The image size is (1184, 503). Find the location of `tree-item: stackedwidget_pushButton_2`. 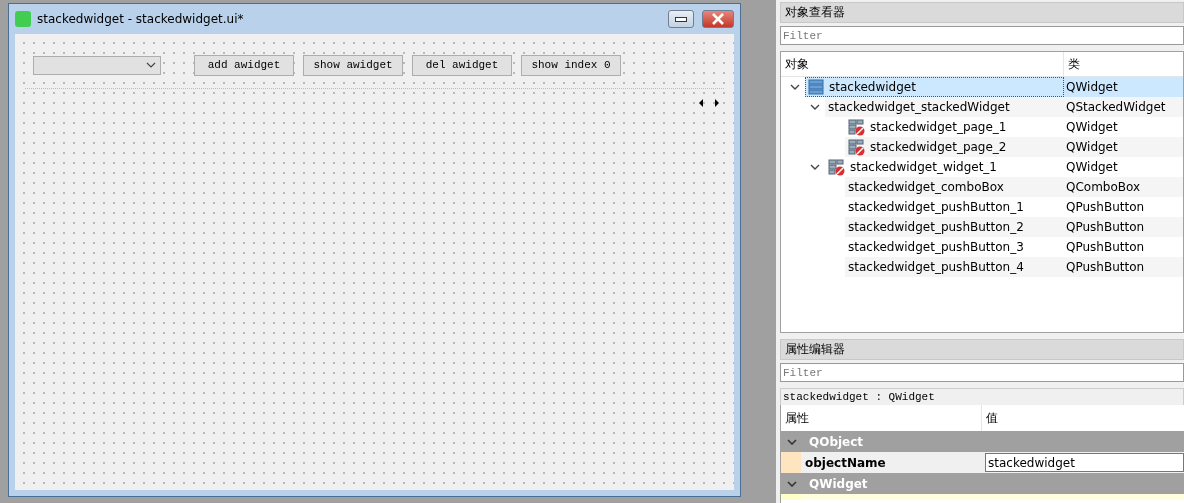

tree-item: stackedwidget_pushButton_2 is located at coordinates (954, 227).